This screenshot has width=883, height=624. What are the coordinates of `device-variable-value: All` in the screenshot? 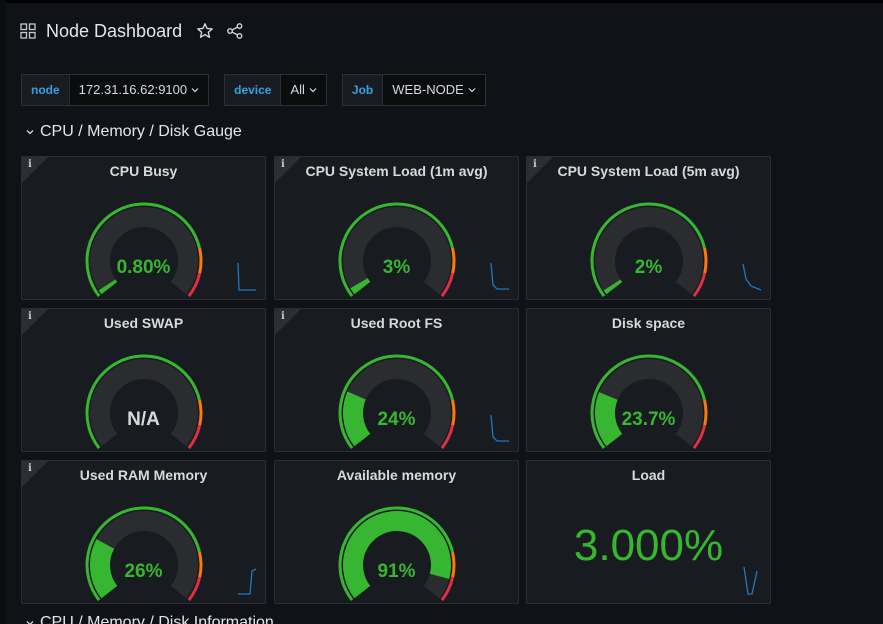 It's located at (297, 89).